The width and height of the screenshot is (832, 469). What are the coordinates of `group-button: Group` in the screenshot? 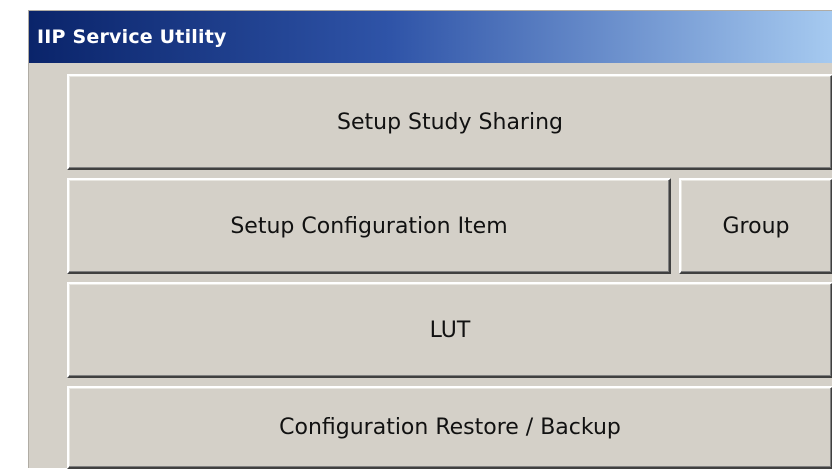 It's located at (755, 226).